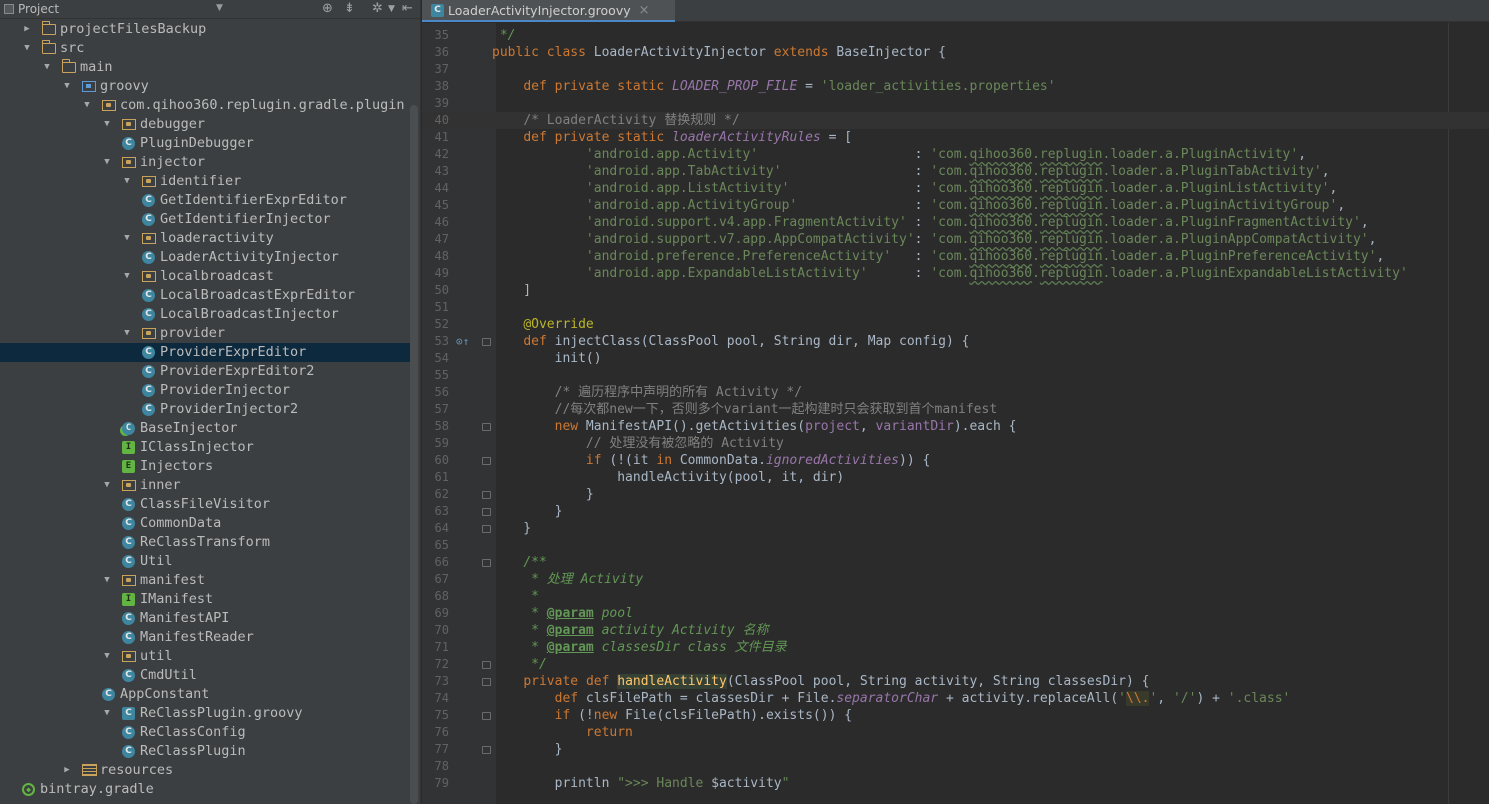 This screenshot has height=804, width=1489. I want to click on tree-item: ▼ com.qihoo360.replugin.gradle.plugin, so click(205, 105).